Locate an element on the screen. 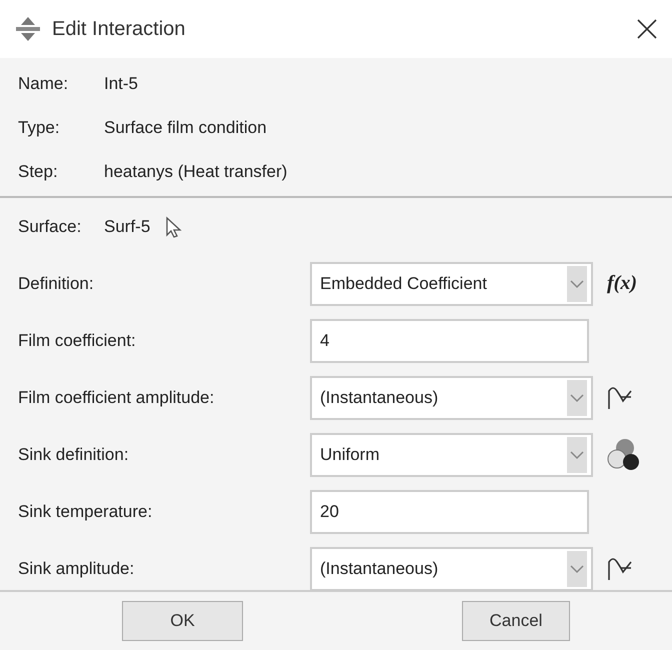 The image size is (672, 650). field-value: Surface film condition is located at coordinates (185, 128).